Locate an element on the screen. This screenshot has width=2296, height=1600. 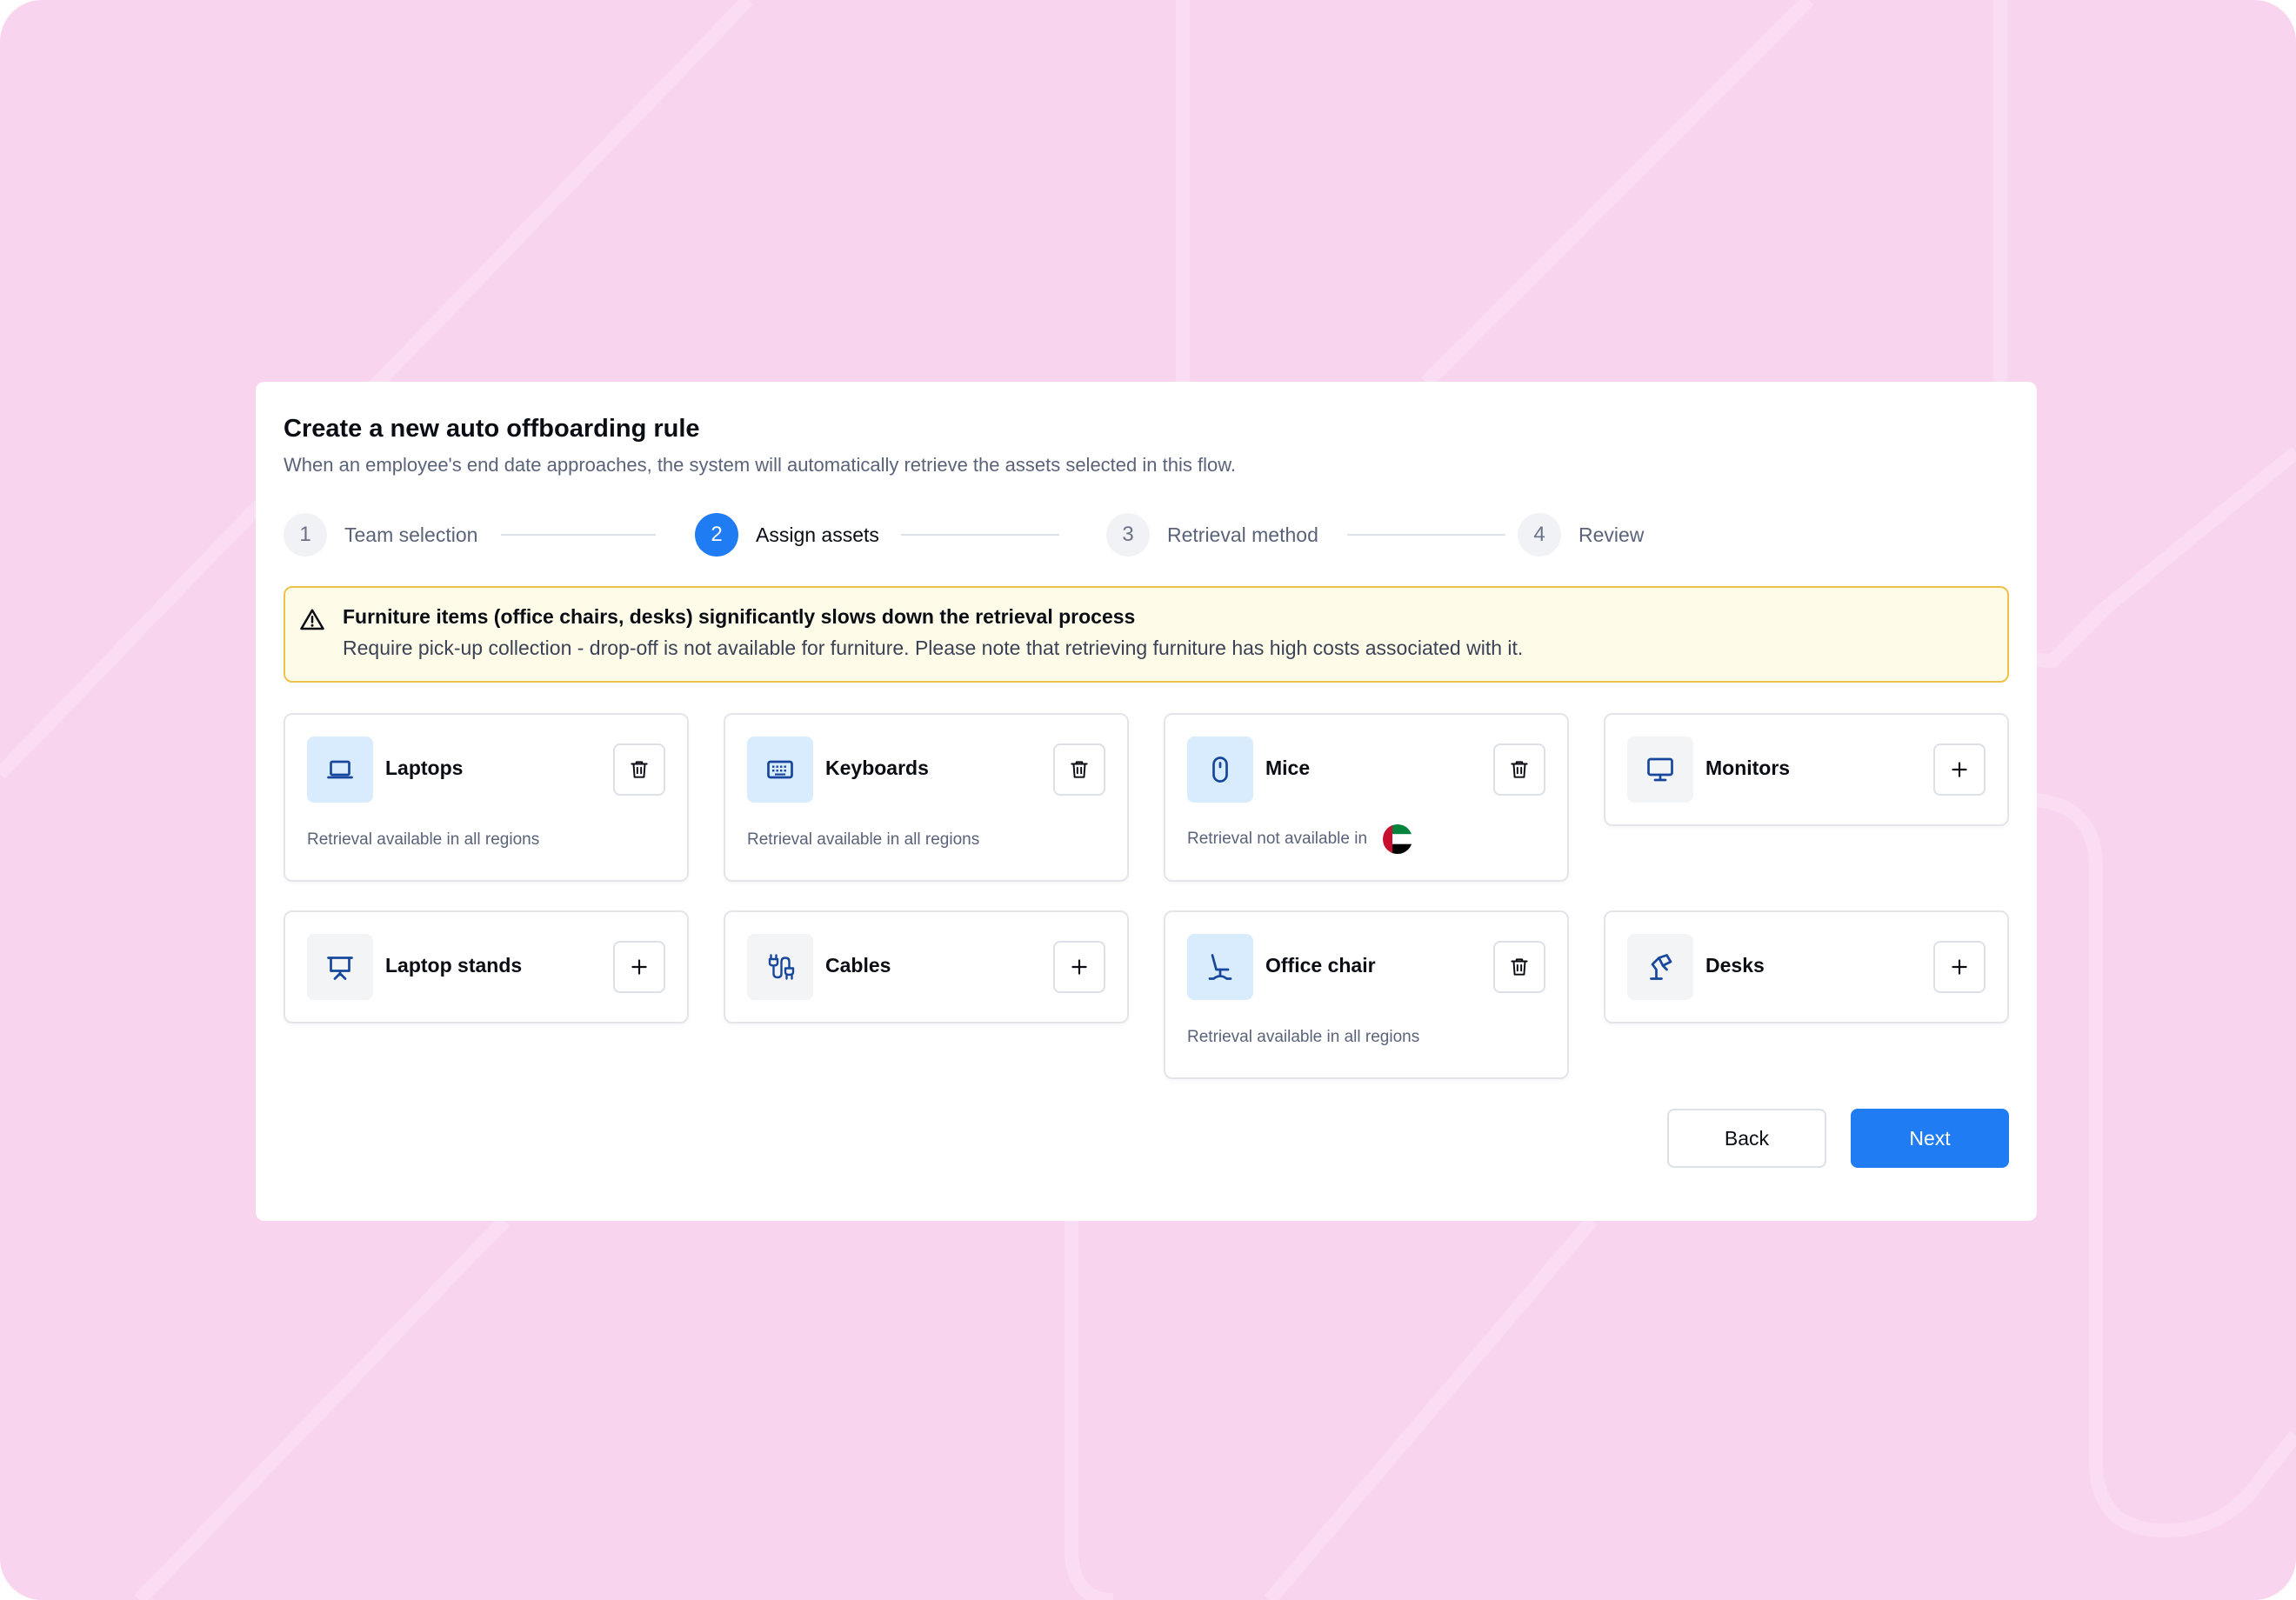
asset-name: Office chair is located at coordinates (1320, 965).